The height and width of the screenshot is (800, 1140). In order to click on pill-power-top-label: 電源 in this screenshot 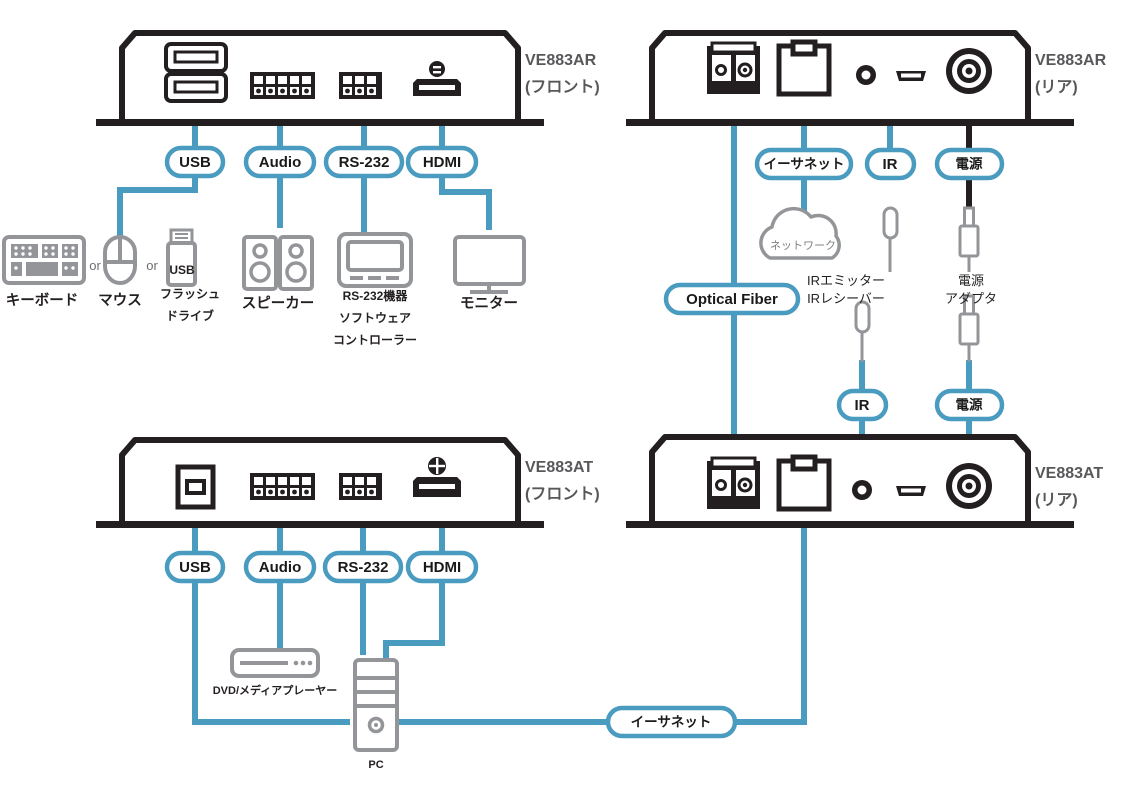, I will do `click(970, 164)`.